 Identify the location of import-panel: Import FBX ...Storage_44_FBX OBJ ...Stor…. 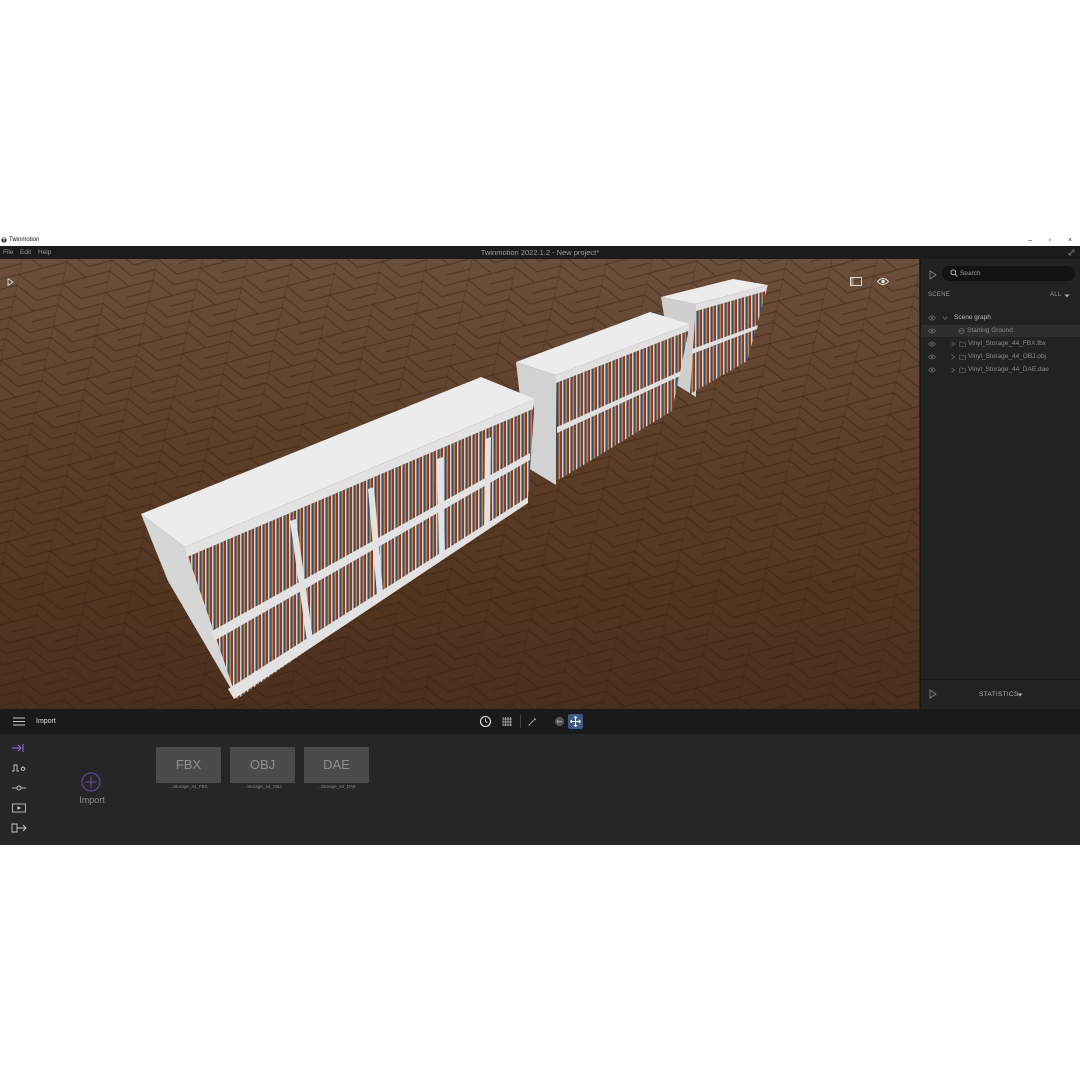
(540, 789).